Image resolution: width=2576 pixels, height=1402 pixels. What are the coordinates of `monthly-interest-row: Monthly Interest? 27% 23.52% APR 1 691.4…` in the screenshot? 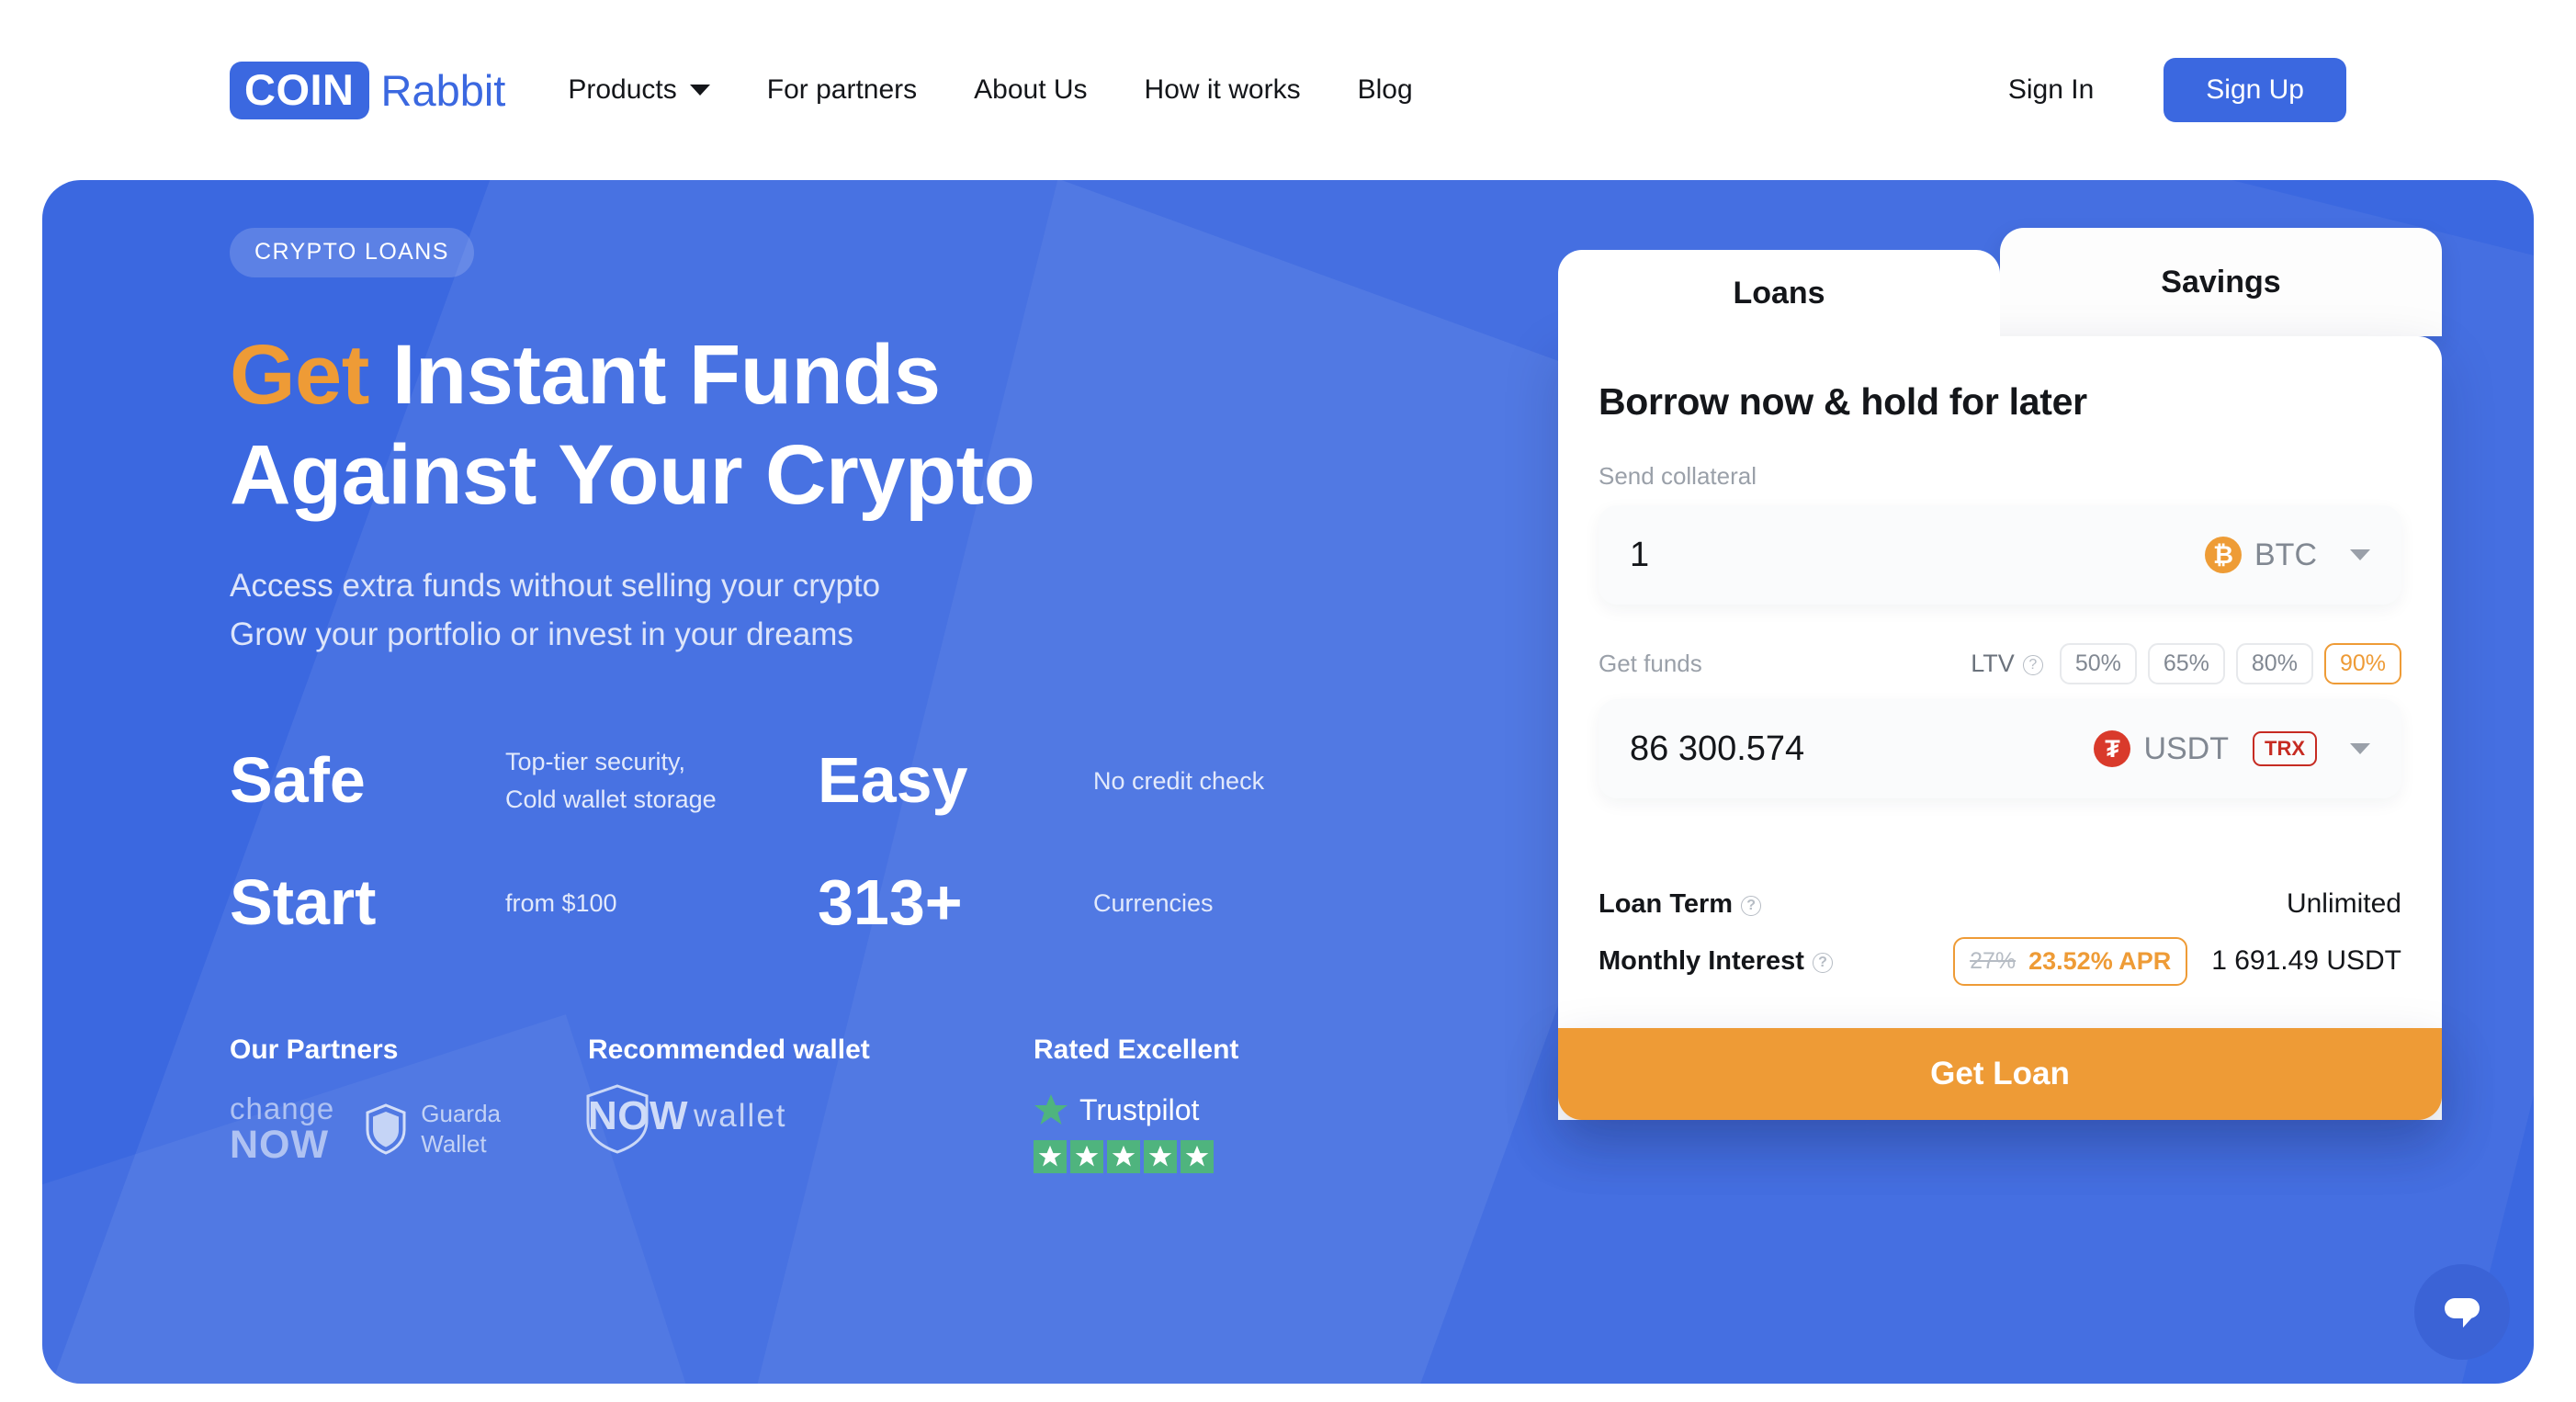 It's located at (2000, 961).